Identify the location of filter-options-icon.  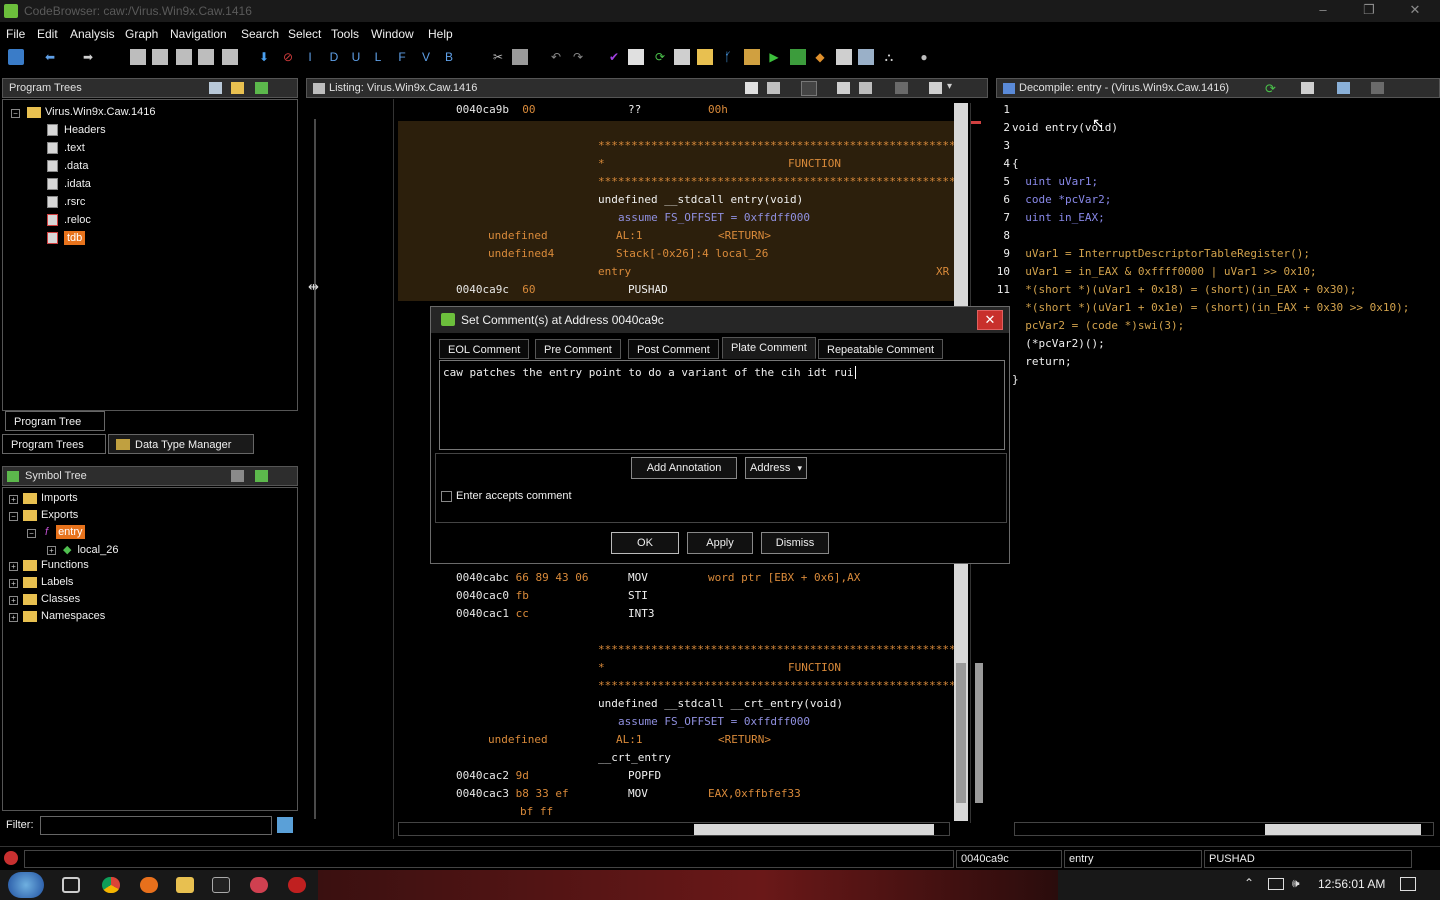
(285, 825).